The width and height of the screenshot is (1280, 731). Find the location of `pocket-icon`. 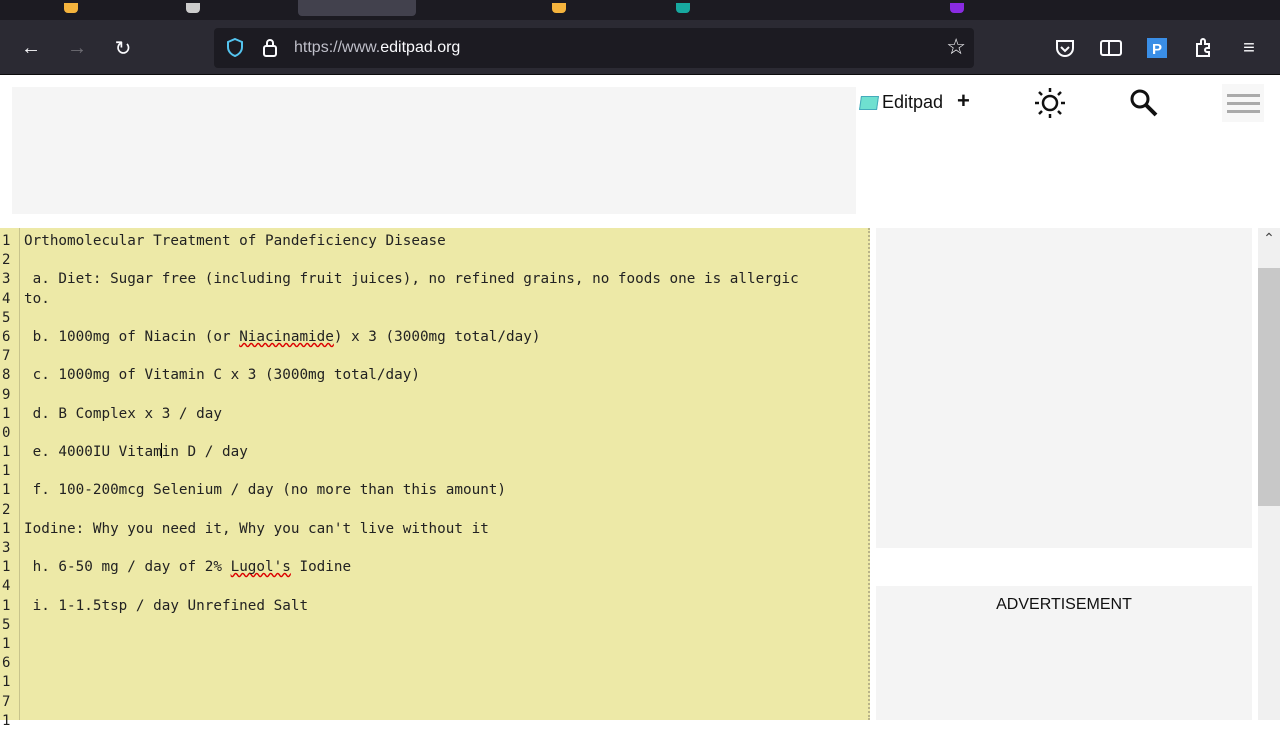

pocket-icon is located at coordinates (1065, 48).